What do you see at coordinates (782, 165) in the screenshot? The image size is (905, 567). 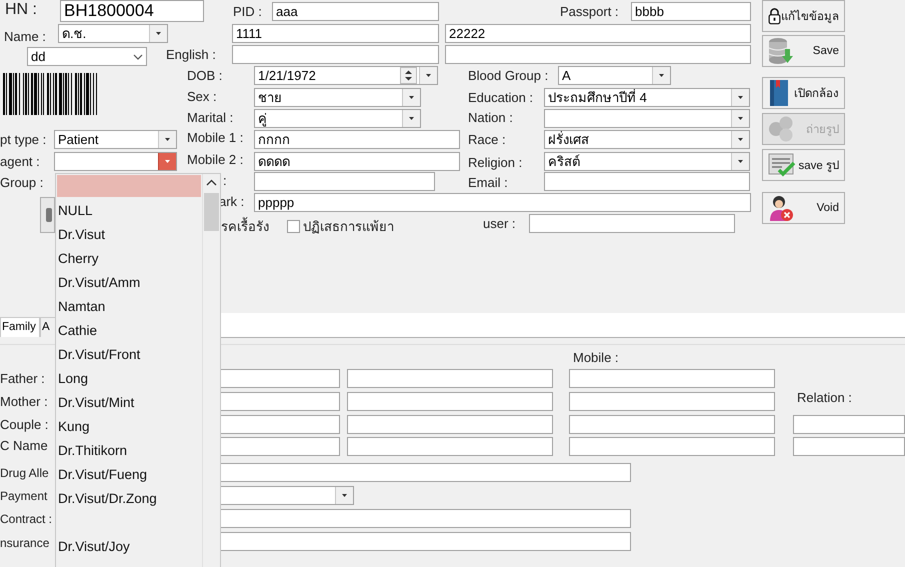 I see `checklist-icon` at bounding box center [782, 165].